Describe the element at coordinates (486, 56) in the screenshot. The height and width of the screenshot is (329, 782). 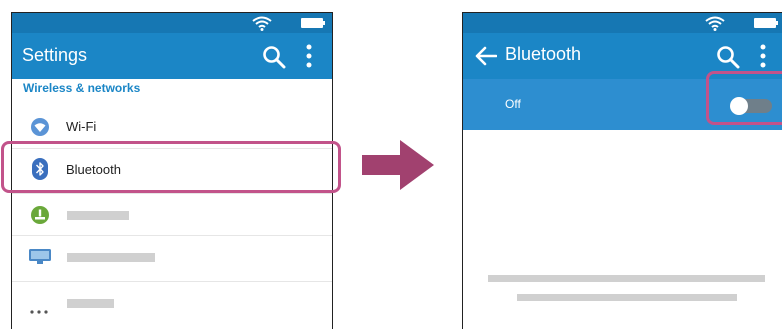
I see `back-arrow-icon` at that location.